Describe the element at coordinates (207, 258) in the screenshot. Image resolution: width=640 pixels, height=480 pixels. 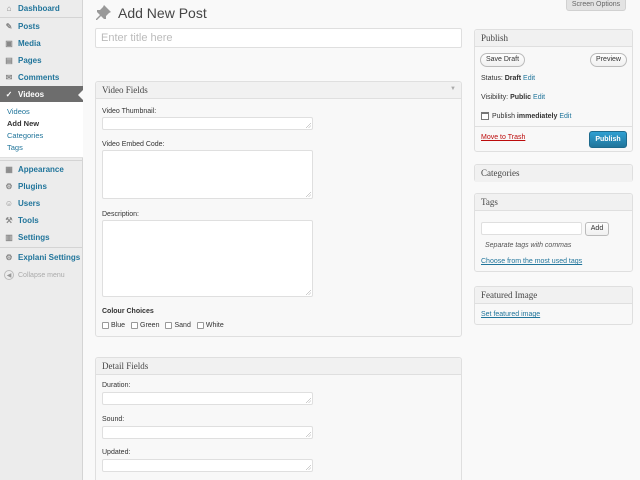
I see `description-field` at that location.